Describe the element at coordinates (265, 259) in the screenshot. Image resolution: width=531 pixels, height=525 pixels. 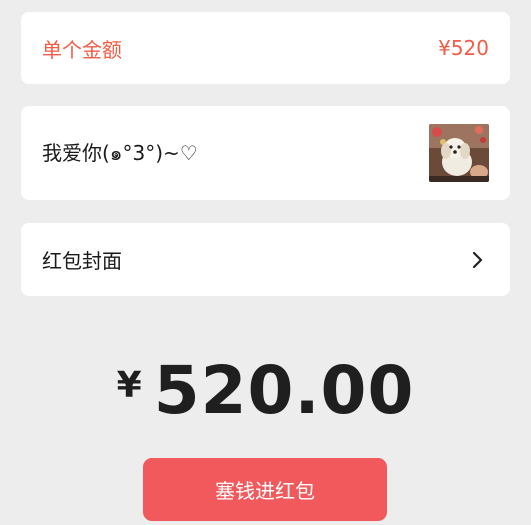
I see `cover-row: 红包封面` at that location.